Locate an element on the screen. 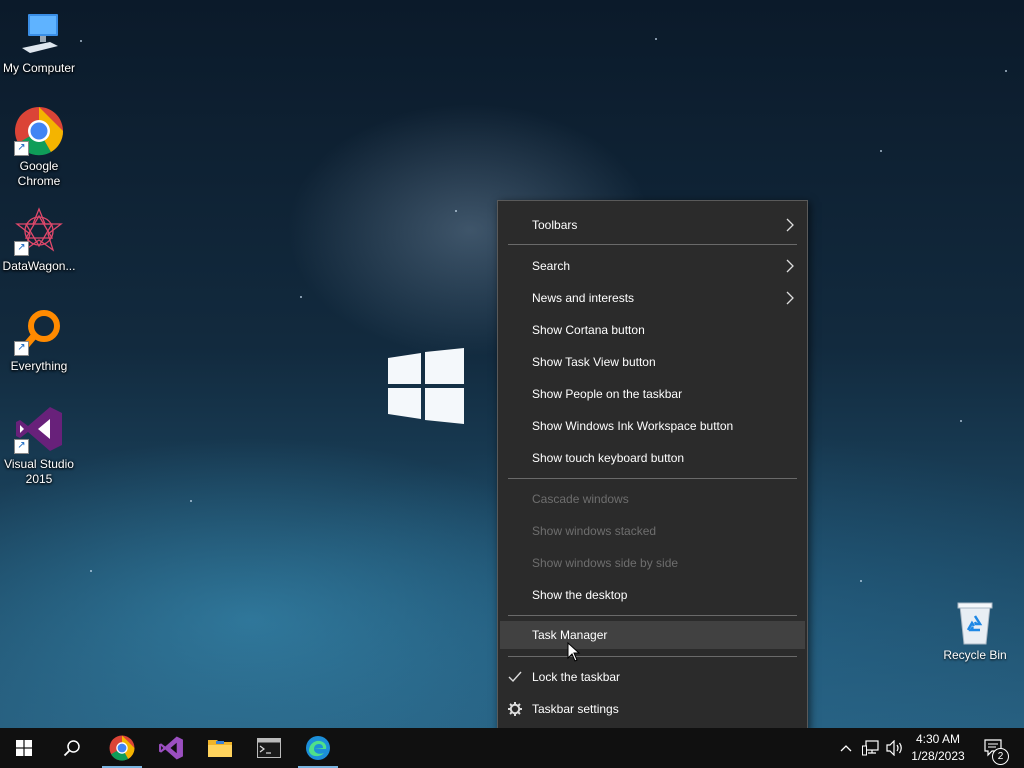  taskbar-chrome-button is located at coordinates (122, 748).